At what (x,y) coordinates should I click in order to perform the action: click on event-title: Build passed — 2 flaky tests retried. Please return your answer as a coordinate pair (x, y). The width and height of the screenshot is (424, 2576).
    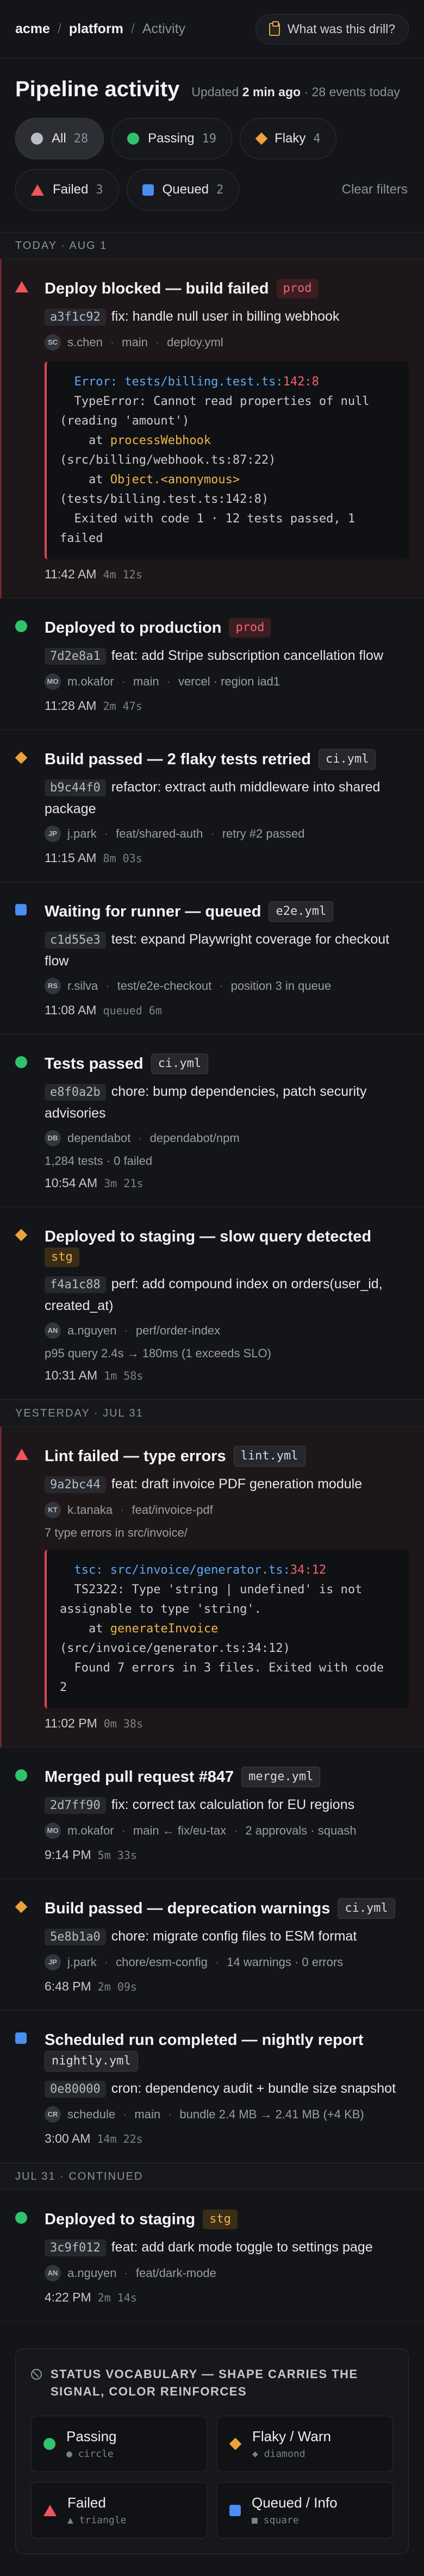
    Looking at the image, I should click on (178, 760).